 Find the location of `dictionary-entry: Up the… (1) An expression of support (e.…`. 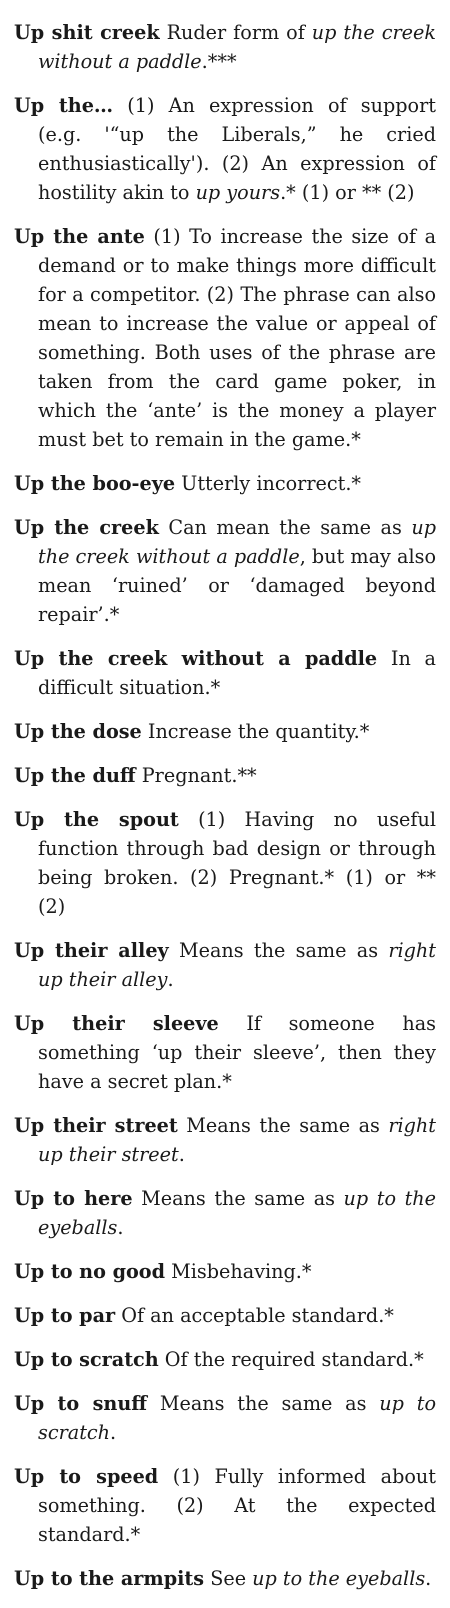

dictionary-entry: Up the… (1) An expression of support (e.… is located at coordinates (225, 149).